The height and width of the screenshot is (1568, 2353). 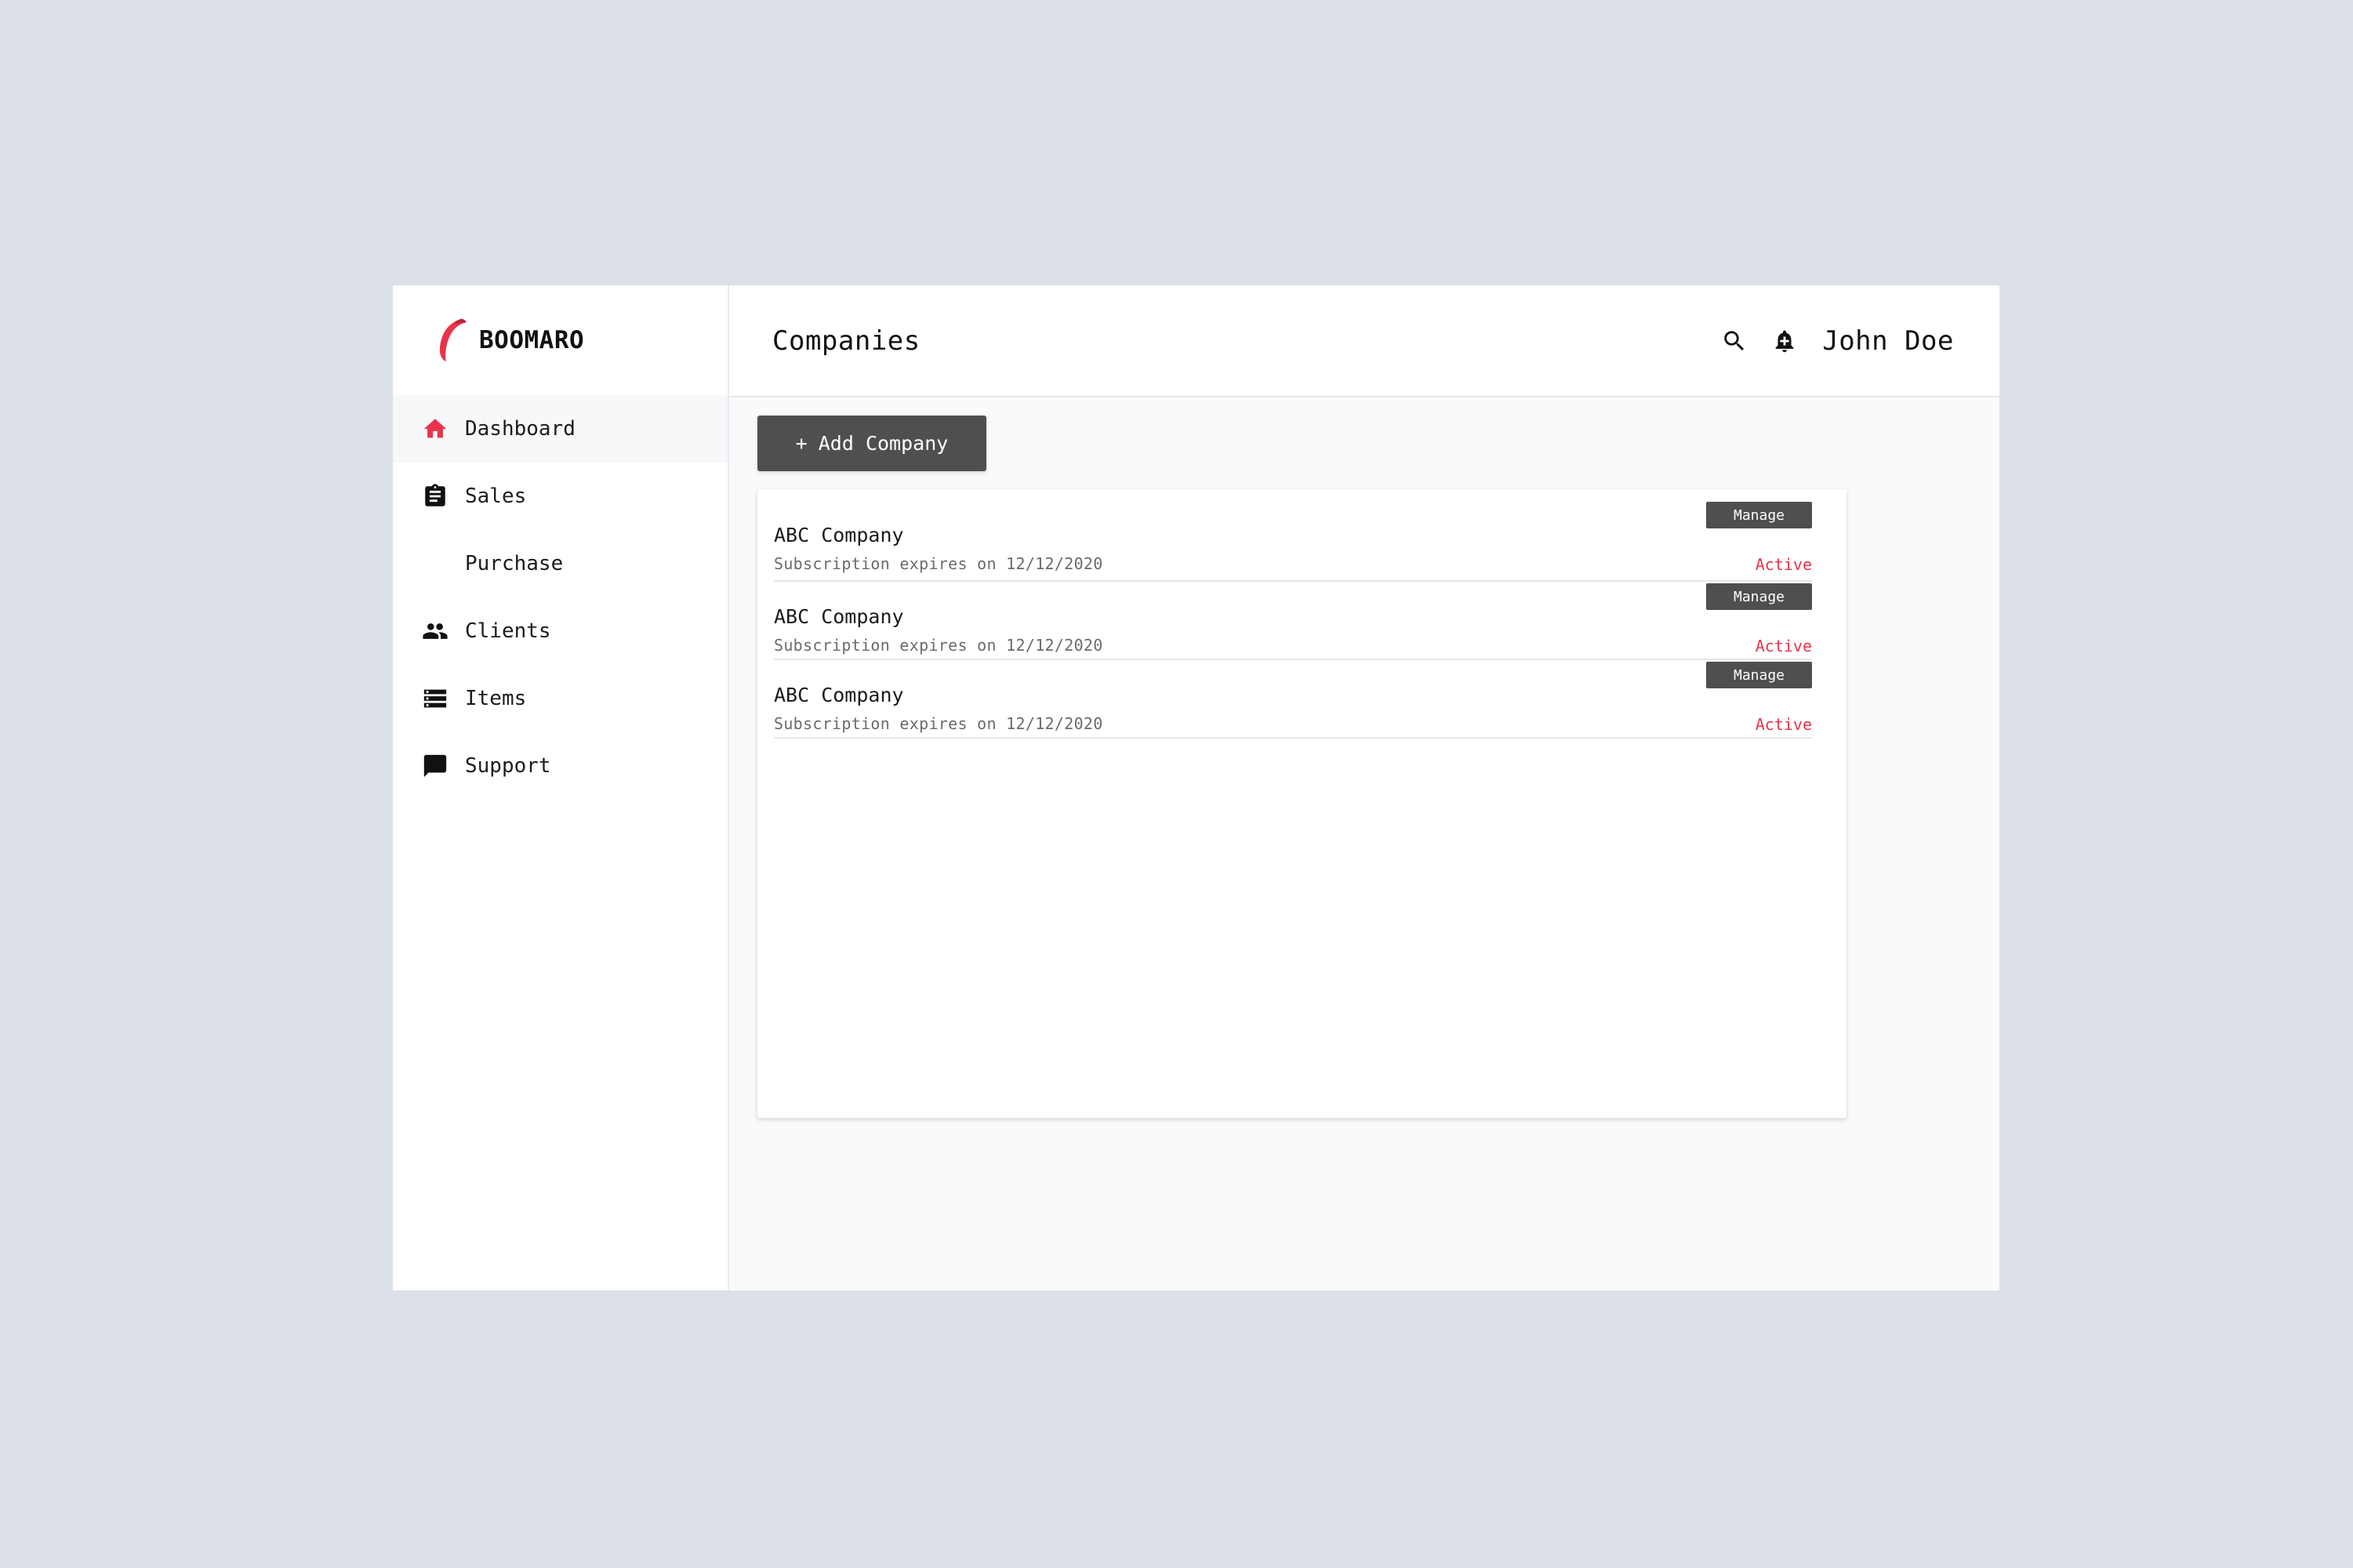 I want to click on sidebar-item-label: Dashboard, so click(x=521, y=429).